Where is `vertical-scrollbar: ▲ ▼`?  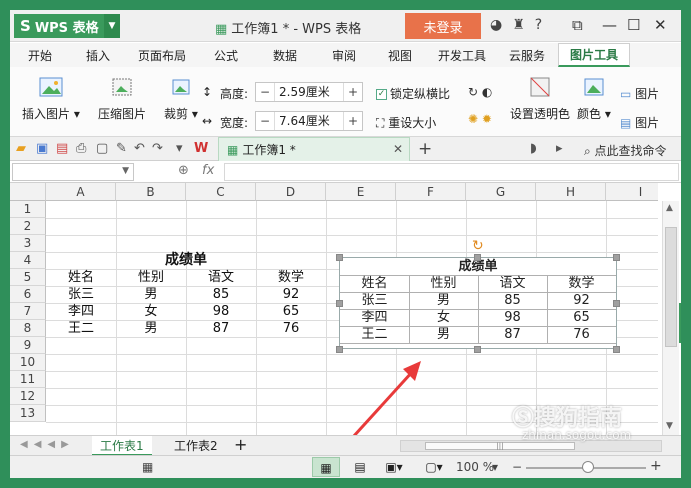
vertical-scrollbar: ▲ ▼ is located at coordinates (670, 318).